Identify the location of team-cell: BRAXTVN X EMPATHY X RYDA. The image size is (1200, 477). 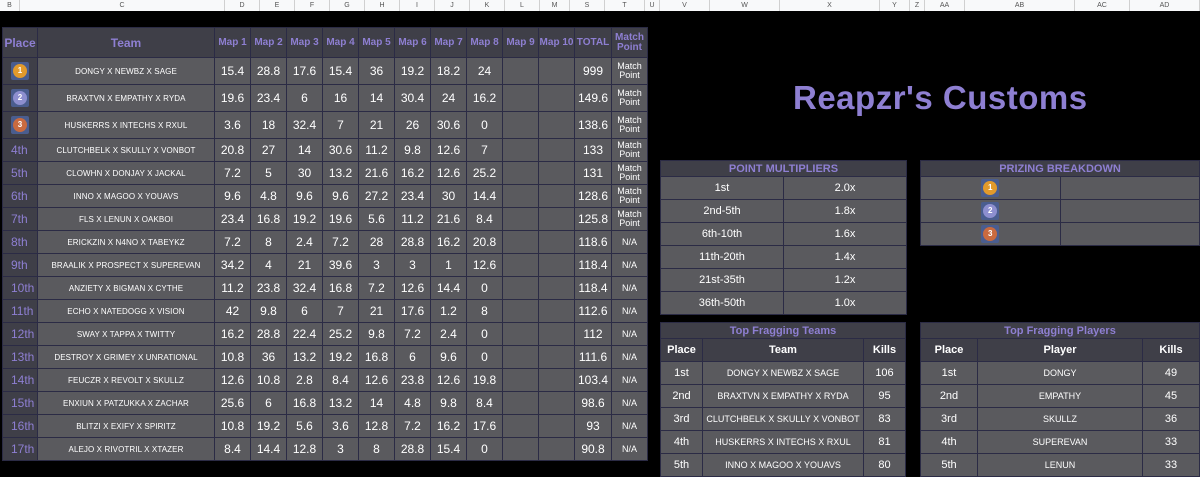
(126, 98).